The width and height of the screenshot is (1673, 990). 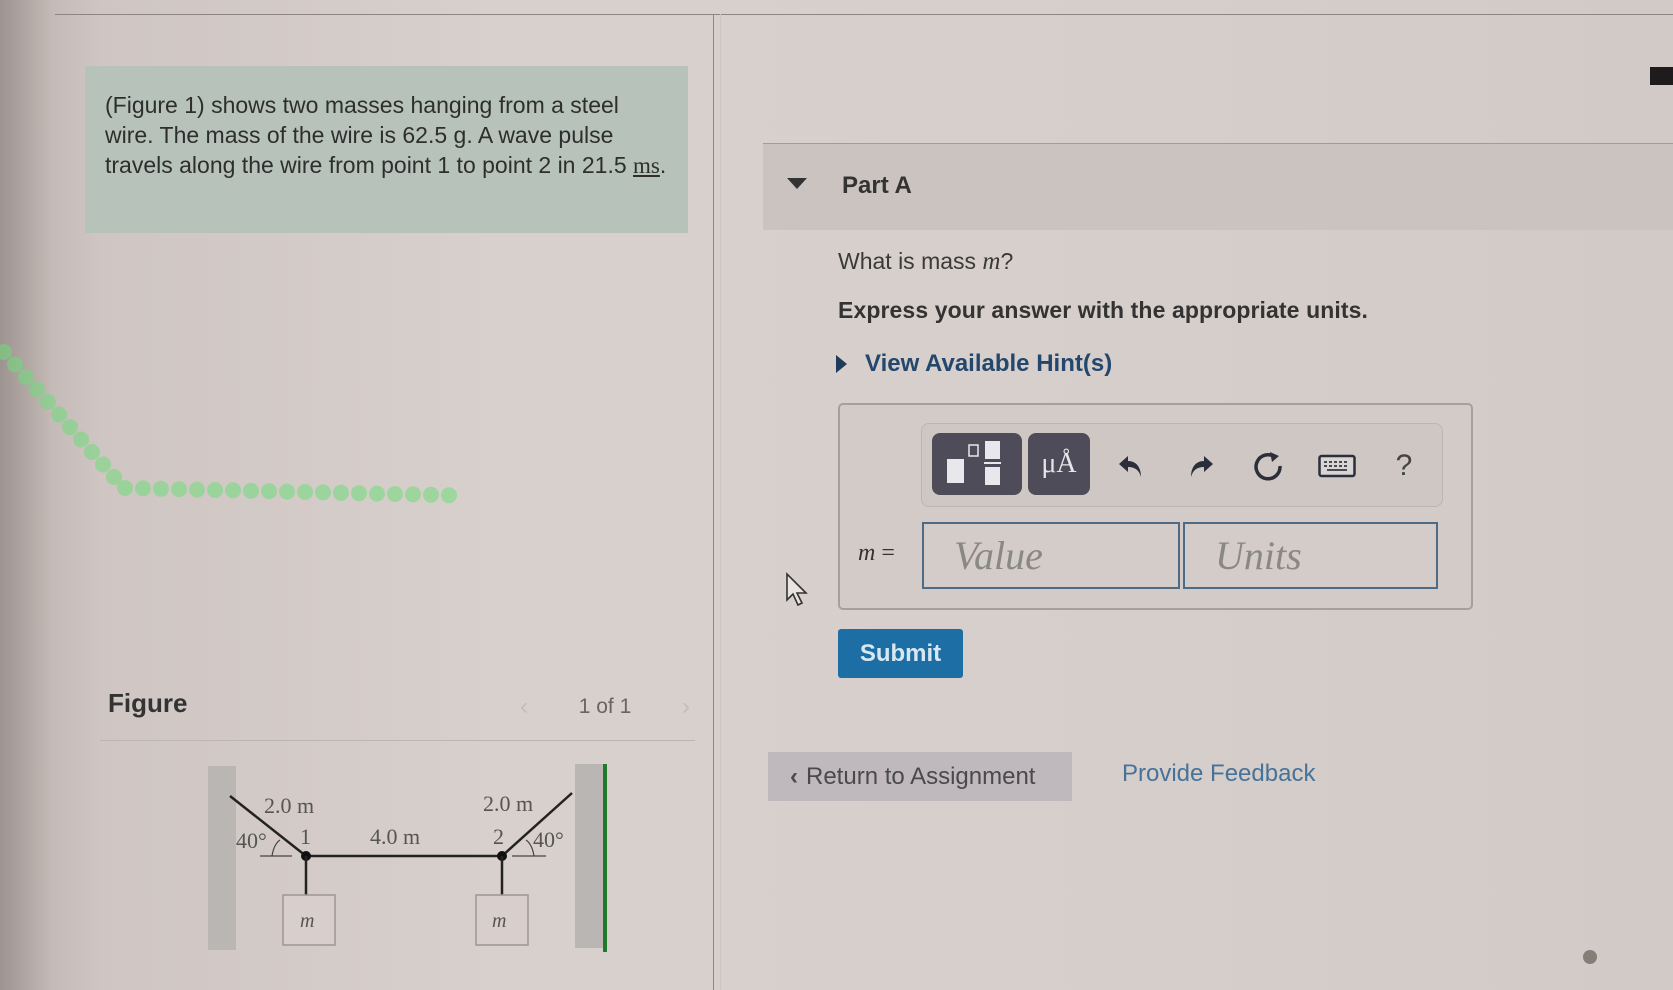 What do you see at coordinates (797, 589) in the screenshot?
I see `mouse-pointer-icon` at bounding box center [797, 589].